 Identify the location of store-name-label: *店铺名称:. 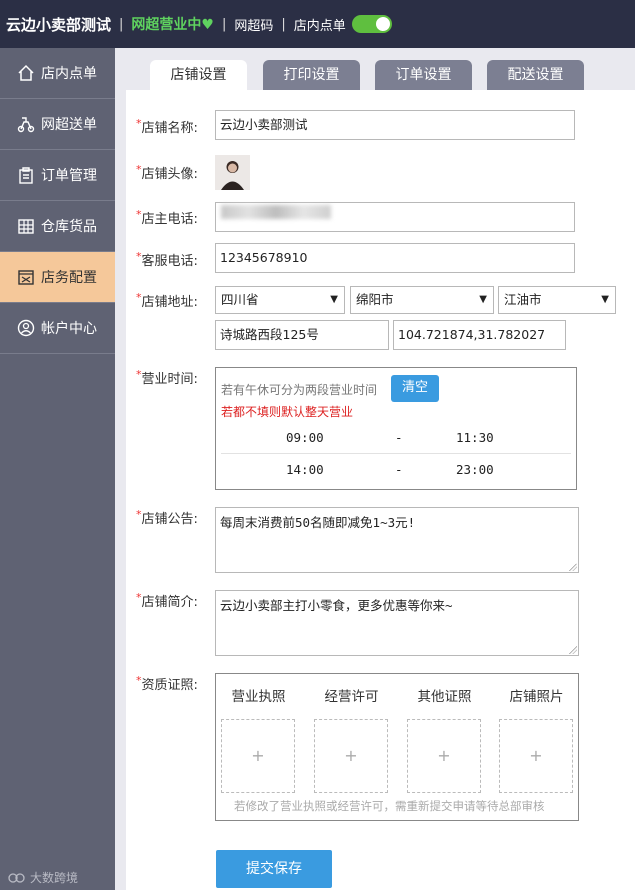
(167, 126).